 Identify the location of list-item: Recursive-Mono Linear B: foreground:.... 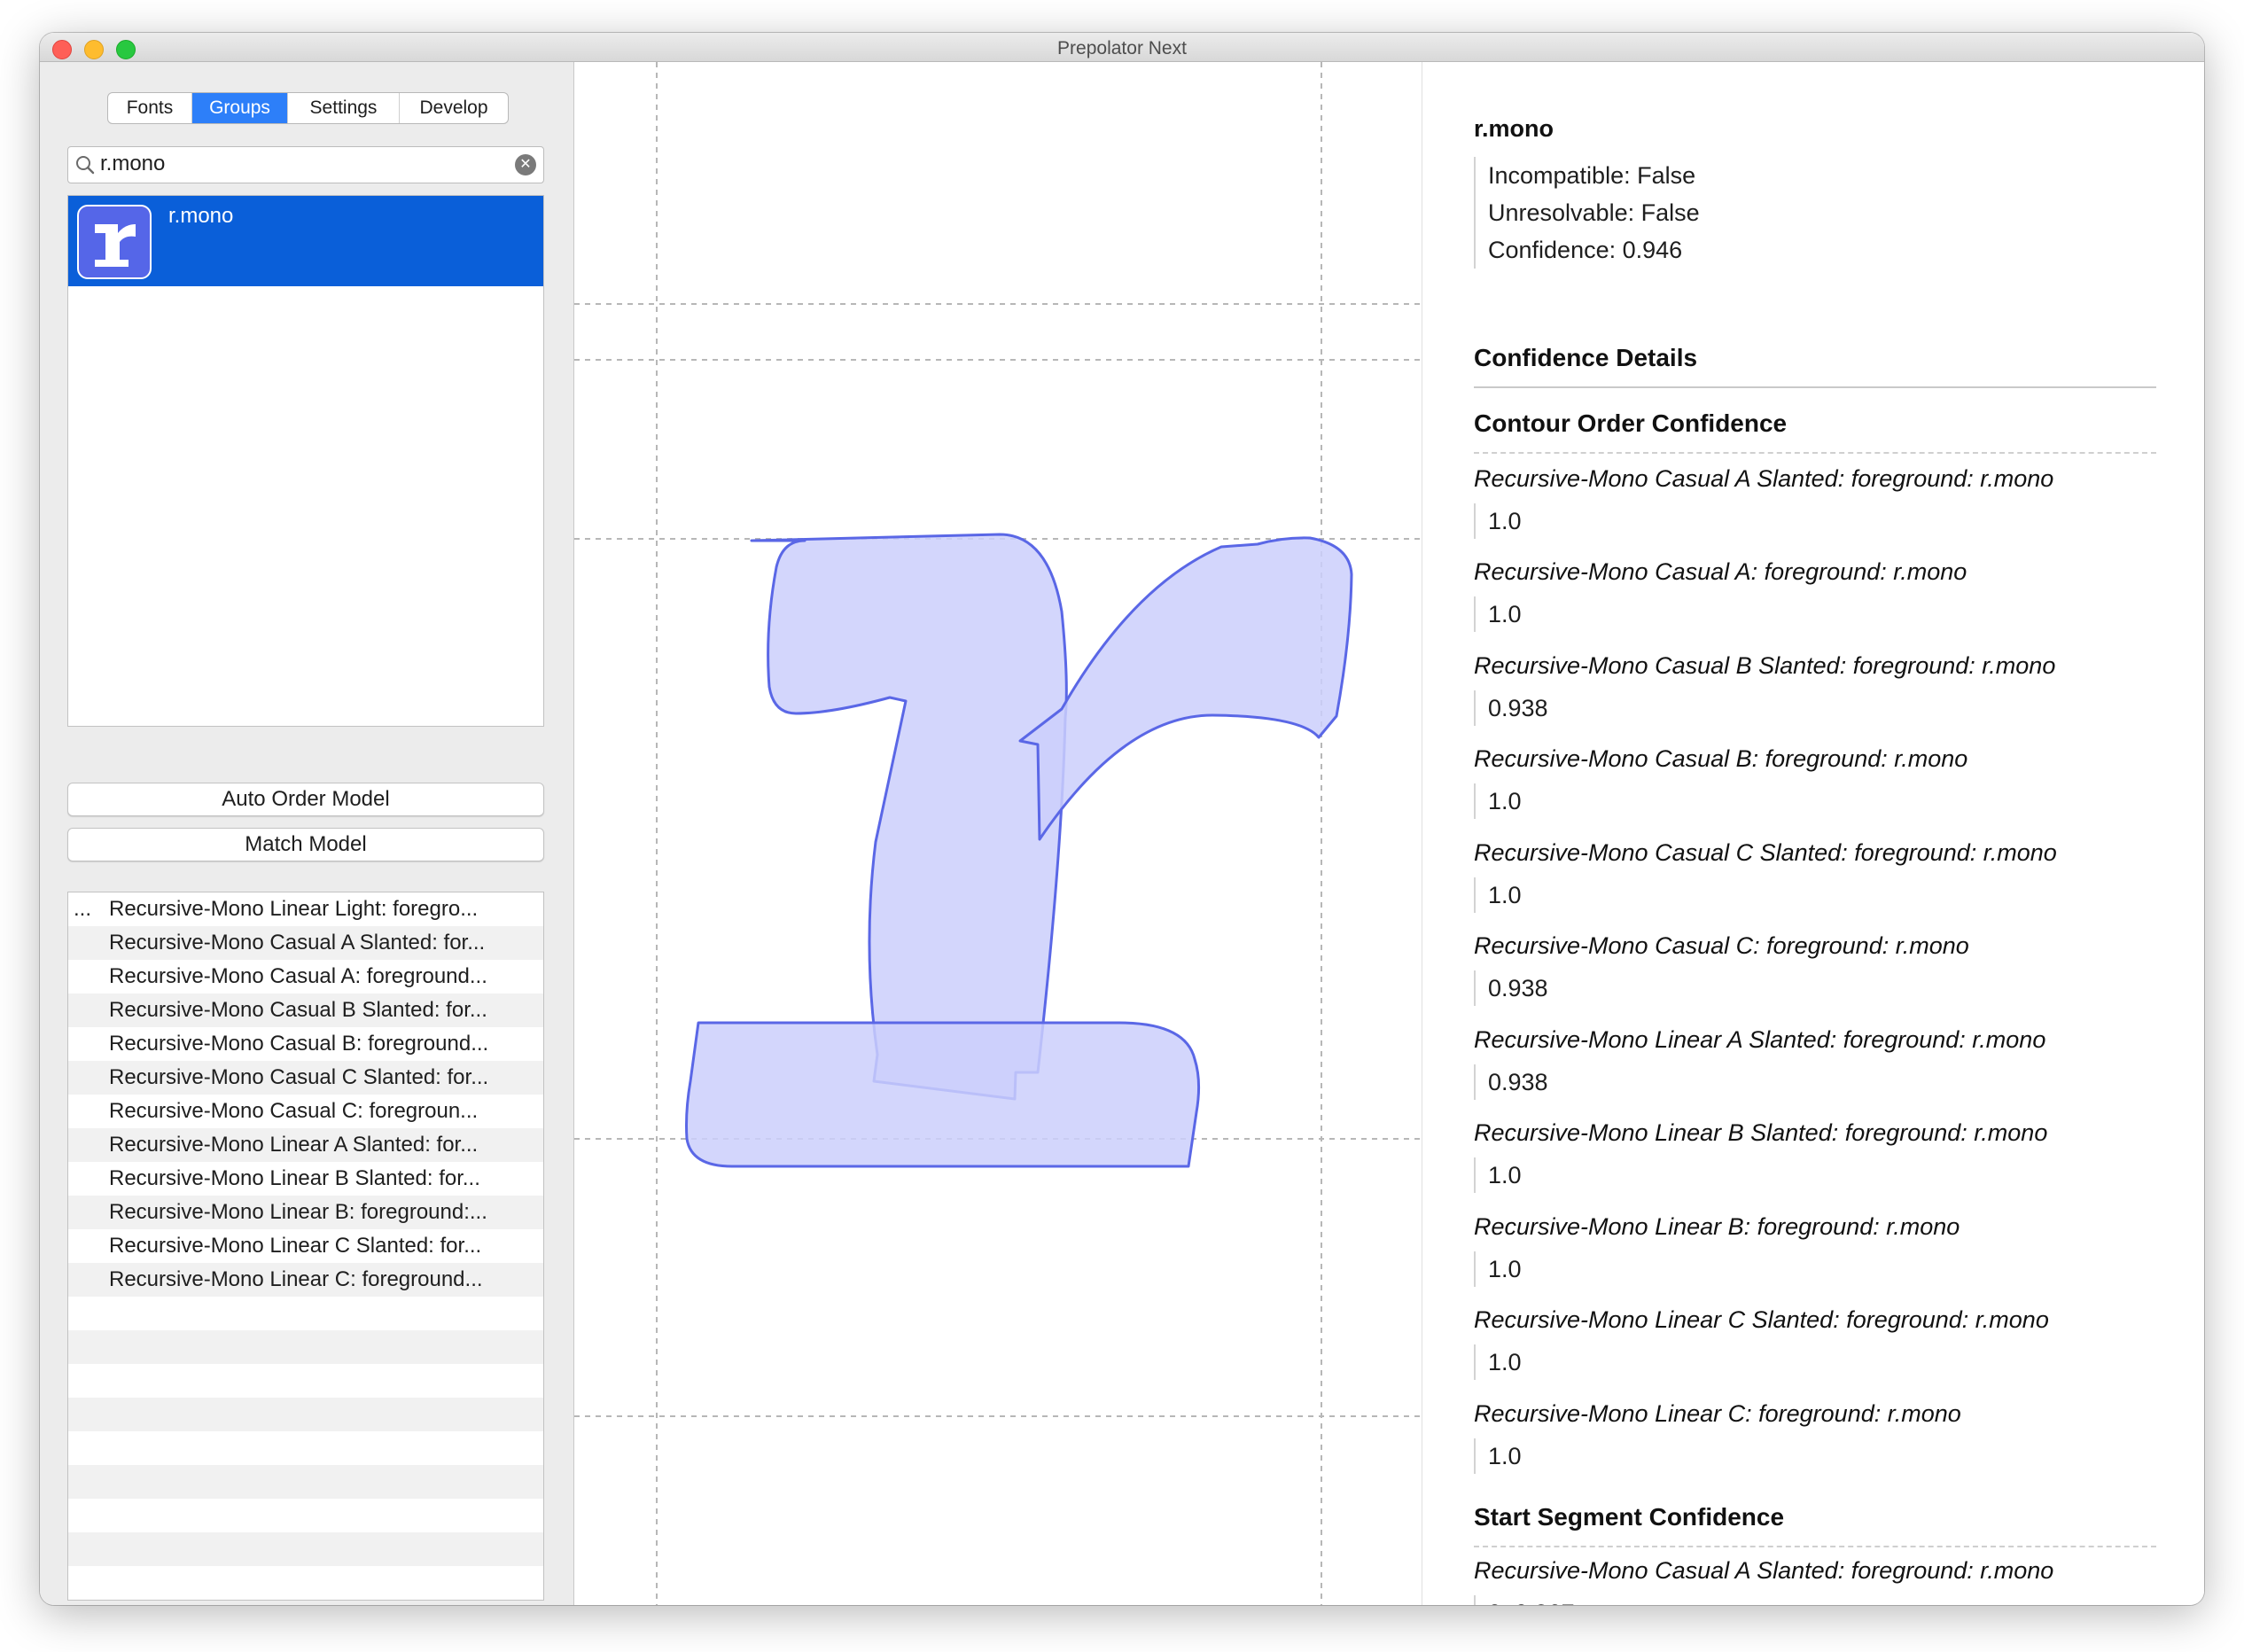
(306, 1213).